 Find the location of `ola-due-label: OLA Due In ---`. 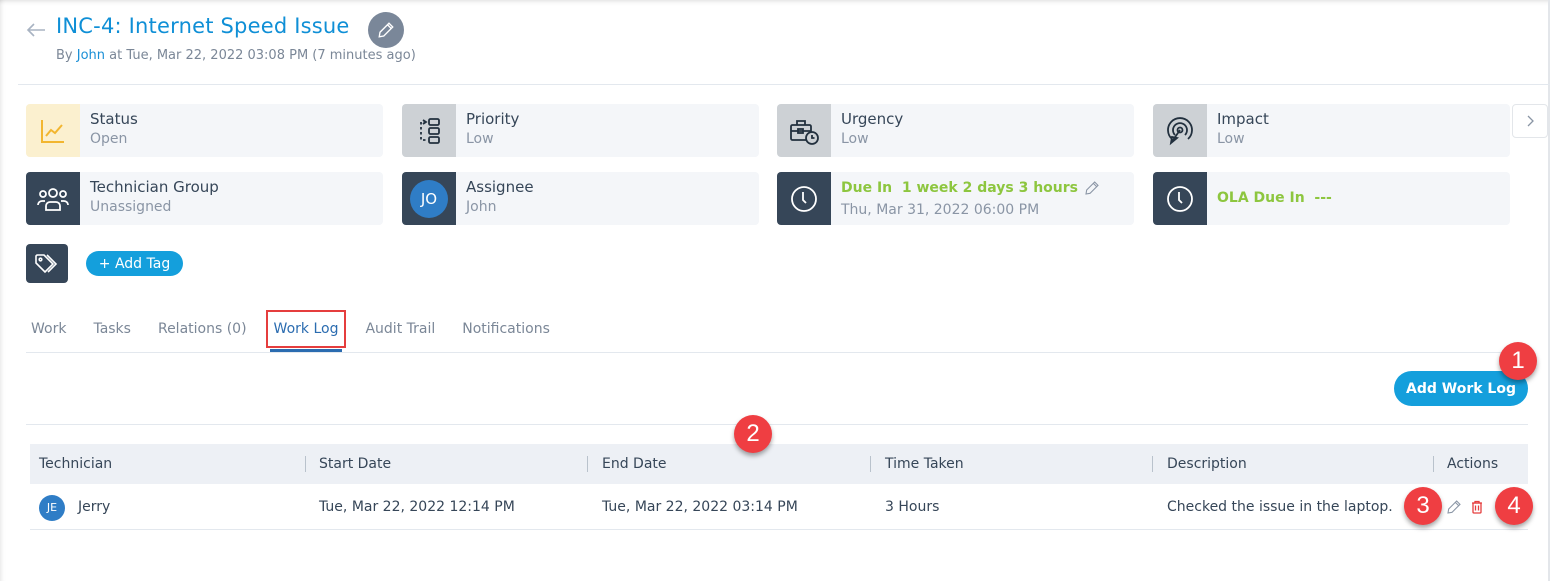

ola-due-label: OLA Due In --- is located at coordinates (1274, 198).